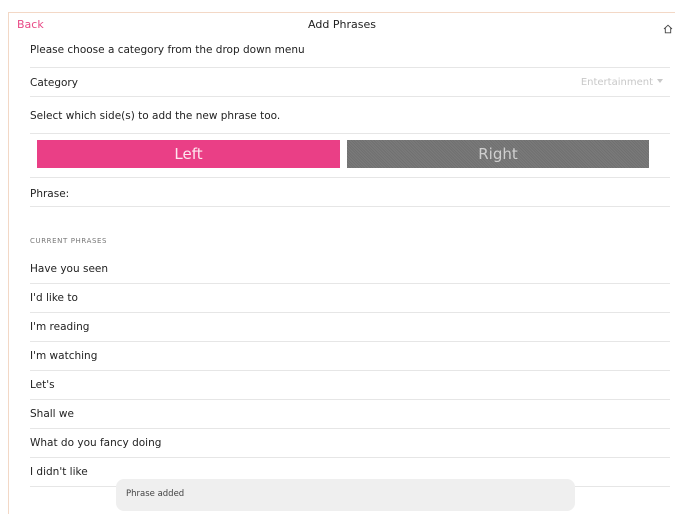 Image resolution: width=675 pixels, height=514 pixels. I want to click on phrase-list-item: Let's, so click(350, 385).